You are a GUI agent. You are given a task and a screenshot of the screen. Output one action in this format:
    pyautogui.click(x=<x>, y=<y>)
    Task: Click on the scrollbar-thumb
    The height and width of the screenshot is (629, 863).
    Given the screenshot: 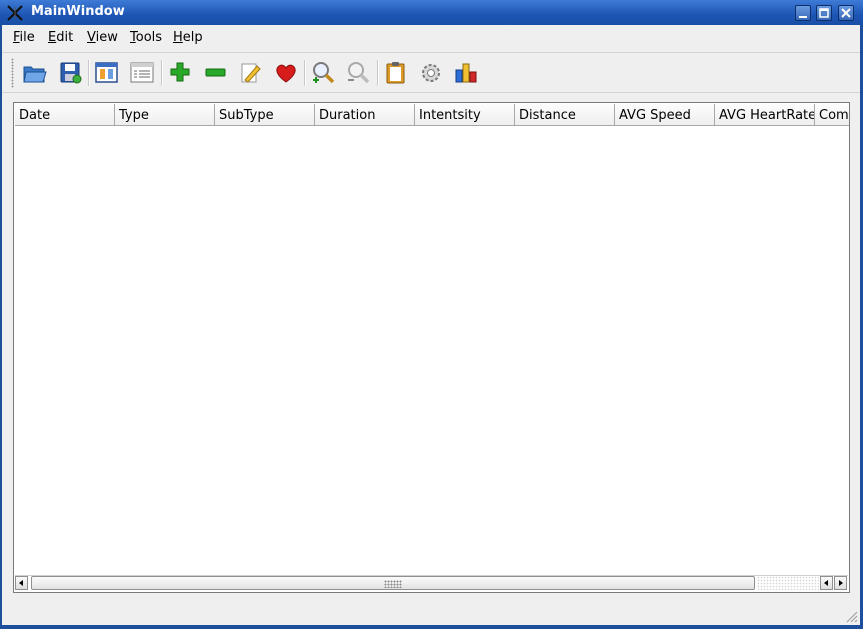 What is the action you would take?
    pyautogui.click(x=393, y=583)
    